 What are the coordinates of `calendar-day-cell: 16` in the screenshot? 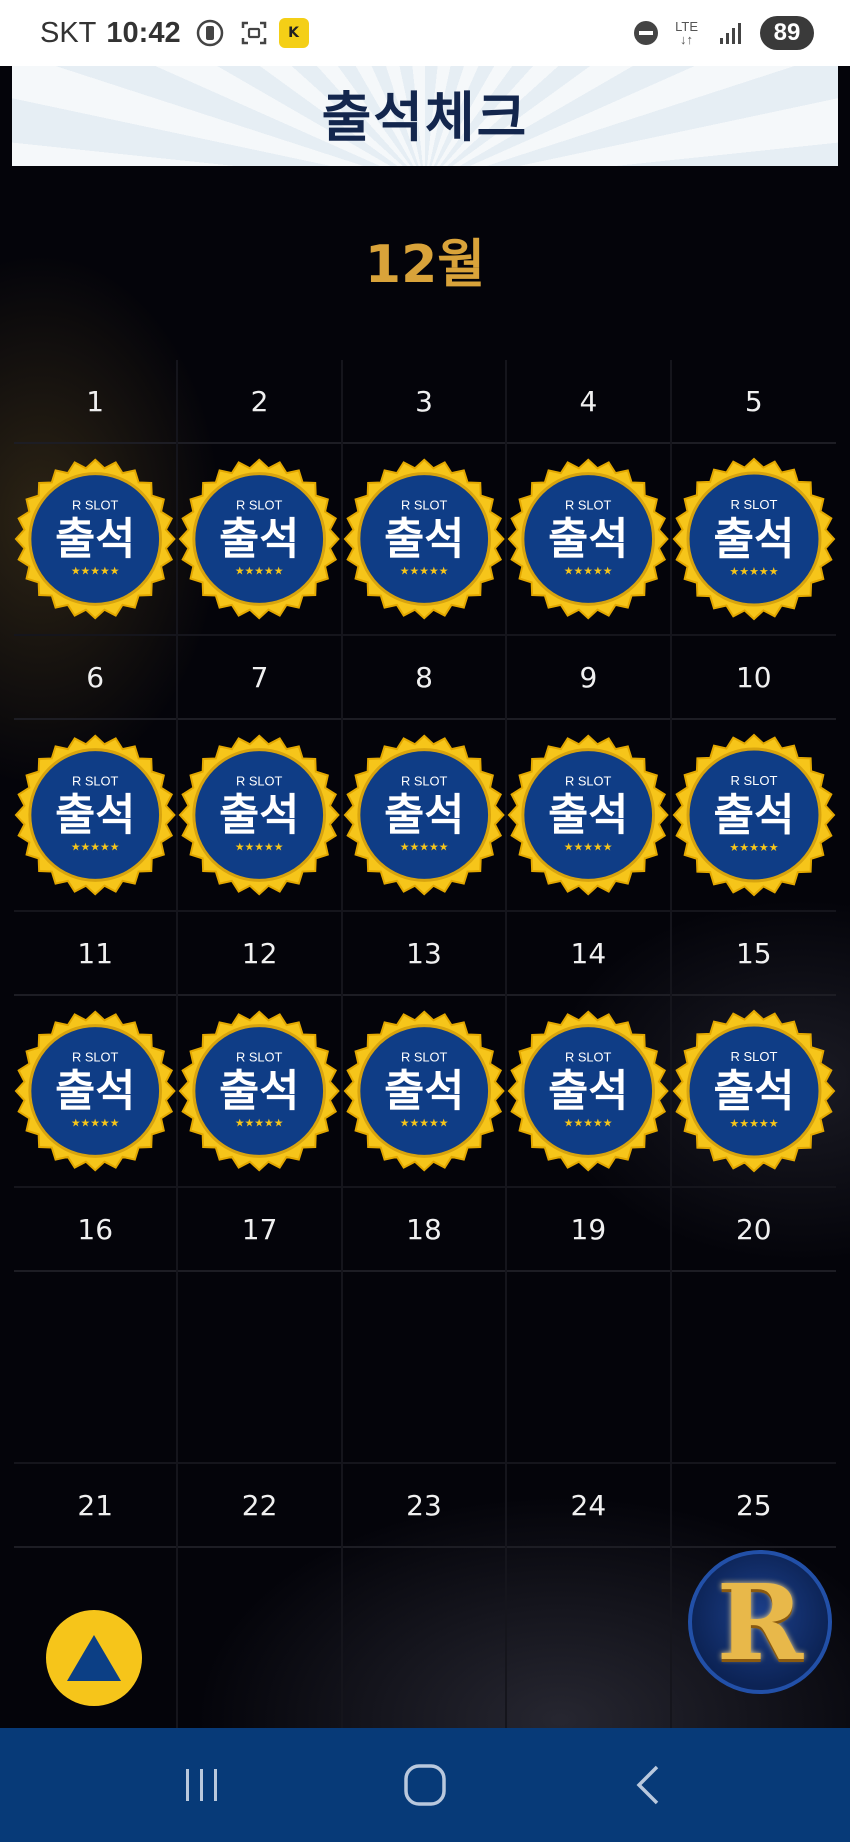 It's located at (96, 1326).